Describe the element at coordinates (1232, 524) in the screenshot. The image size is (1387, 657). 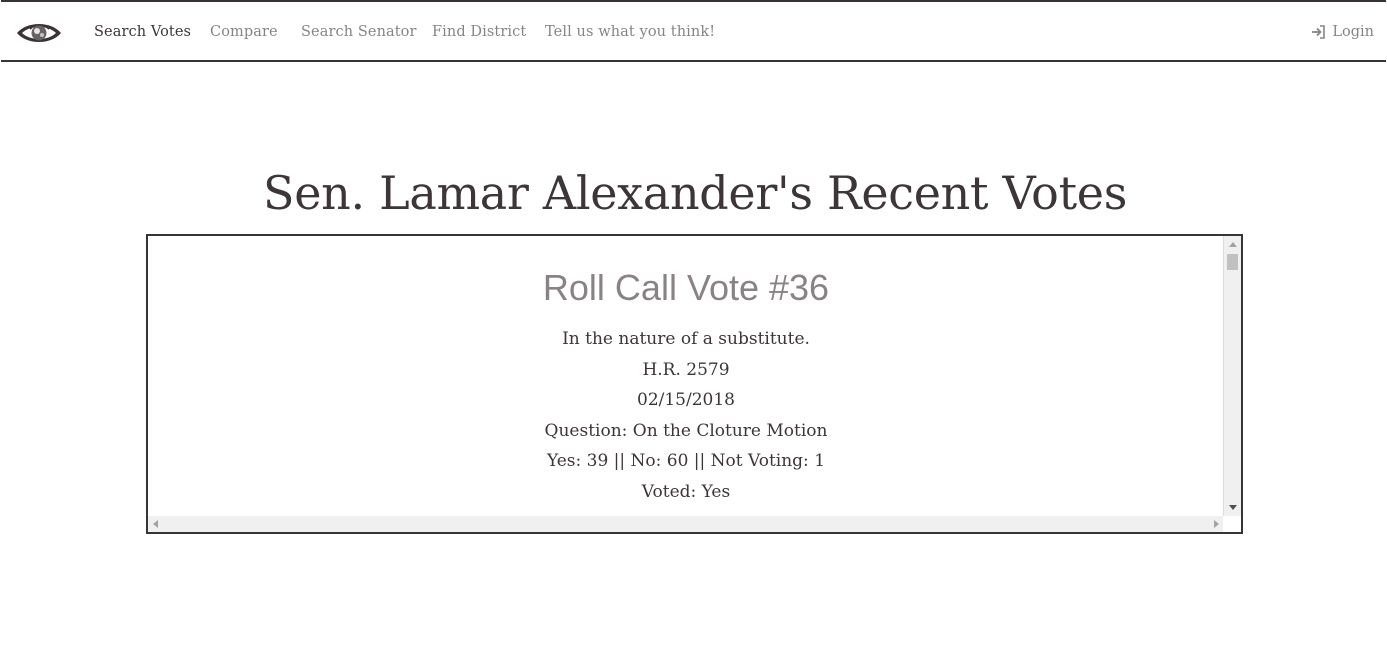
I see `scrollbar-corner` at that location.